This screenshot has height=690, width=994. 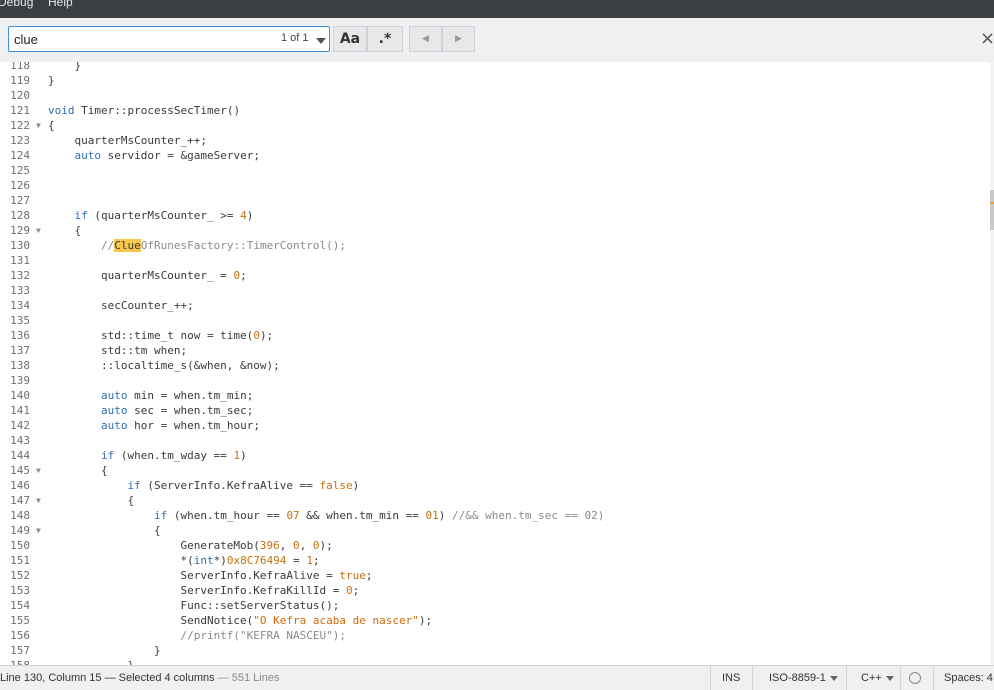 What do you see at coordinates (495, 530) in the screenshot?
I see `code-line: 149 ▼ {` at bounding box center [495, 530].